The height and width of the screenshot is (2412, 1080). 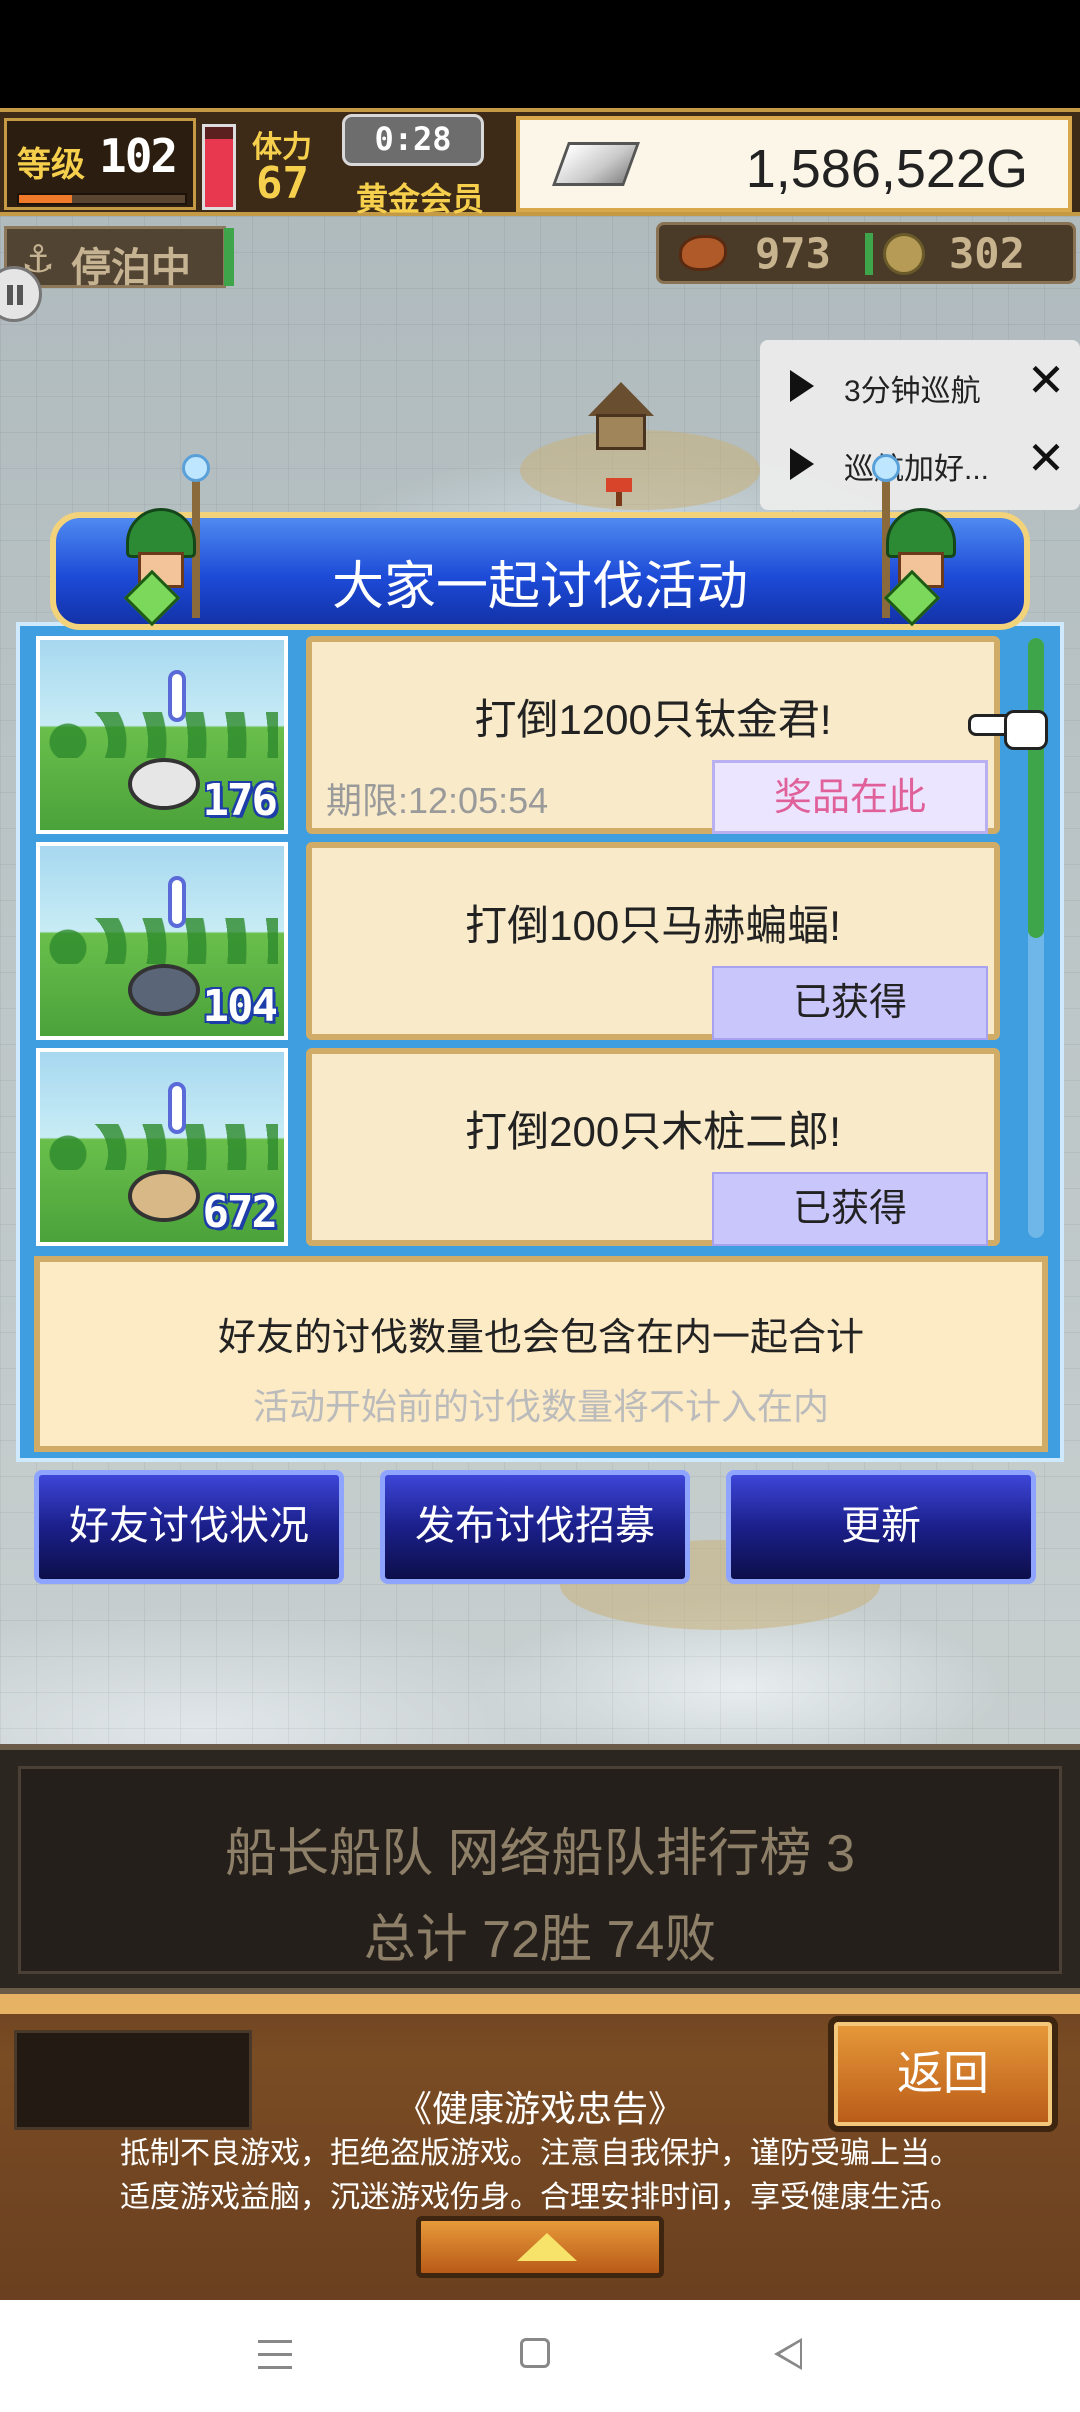 I want to click on top-hud: 等级 102 体力 67 0:28 黄金会员 1,586,522G, so click(x=540, y=162).